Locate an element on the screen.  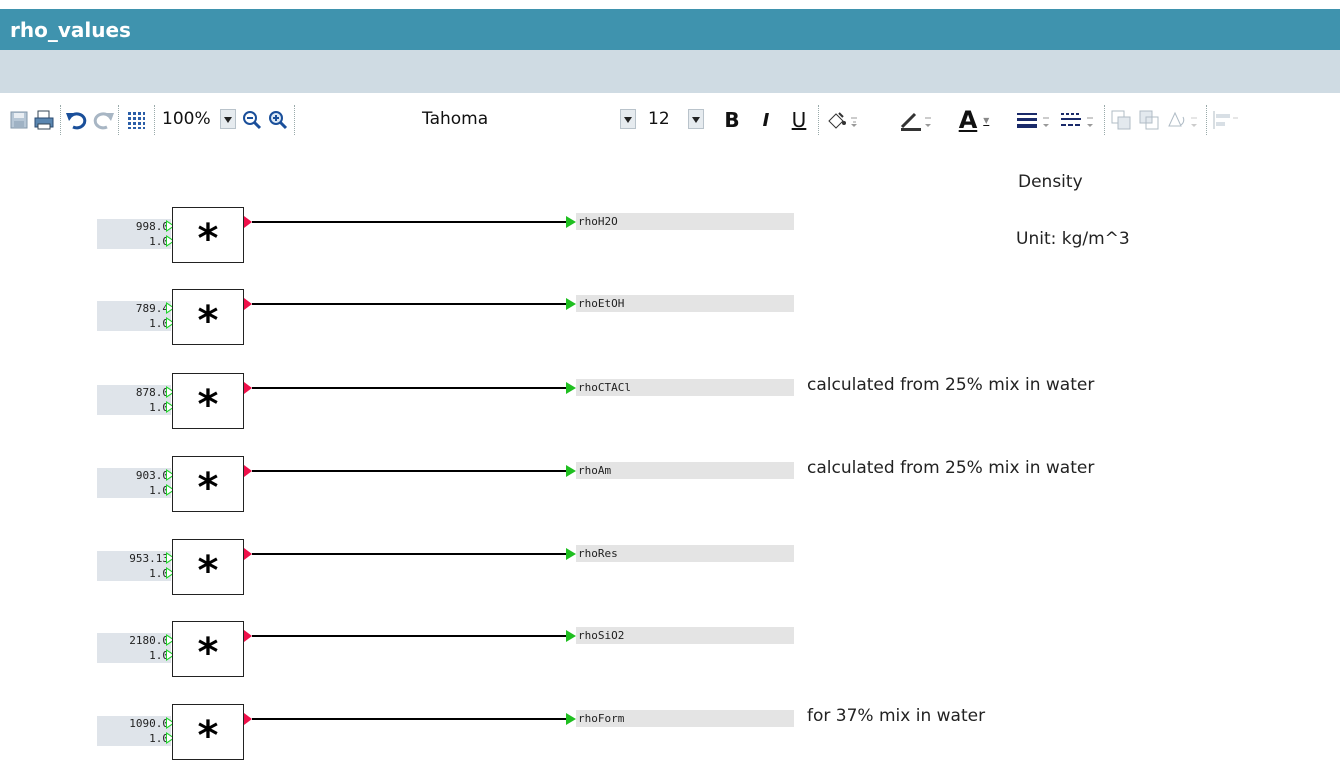
font-name-select: Tahoma is located at coordinates (528, 119).